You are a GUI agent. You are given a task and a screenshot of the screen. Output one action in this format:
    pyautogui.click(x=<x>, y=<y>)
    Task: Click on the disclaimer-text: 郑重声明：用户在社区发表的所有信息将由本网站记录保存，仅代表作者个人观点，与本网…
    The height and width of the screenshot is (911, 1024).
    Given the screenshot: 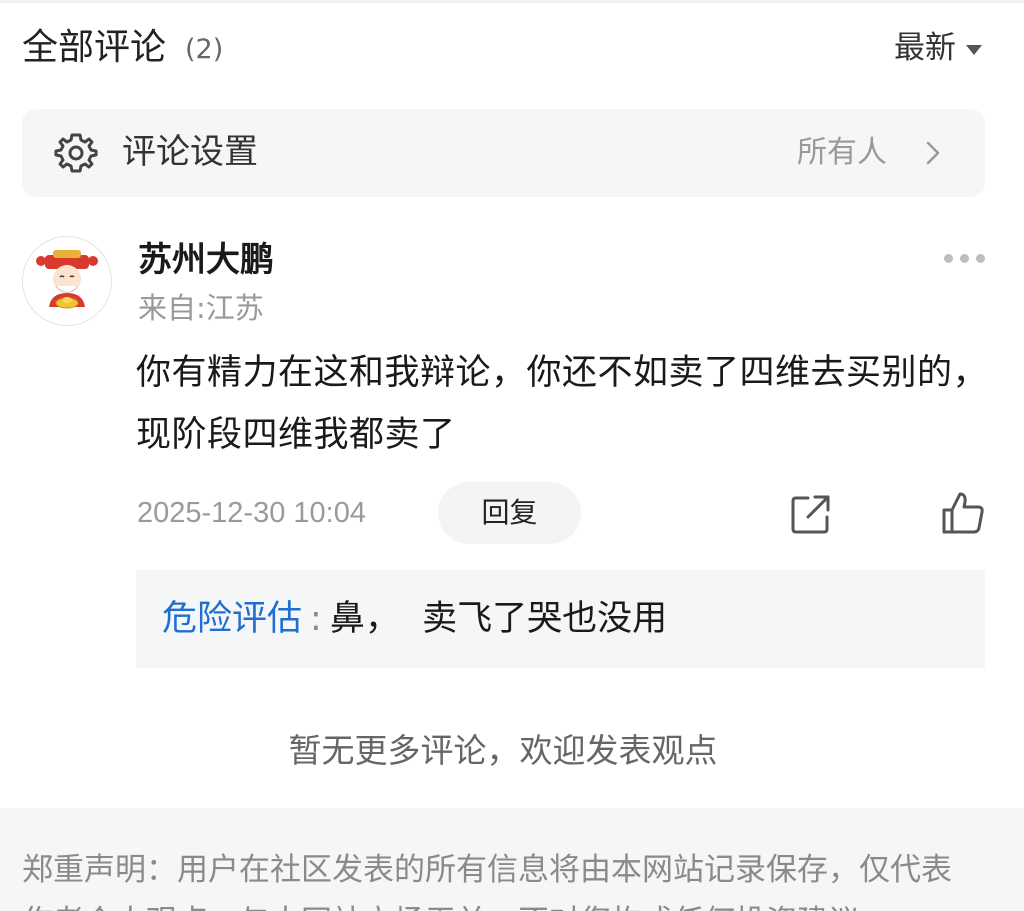 What is the action you would take?
    pyautogui.click(x=487, y=881)
    